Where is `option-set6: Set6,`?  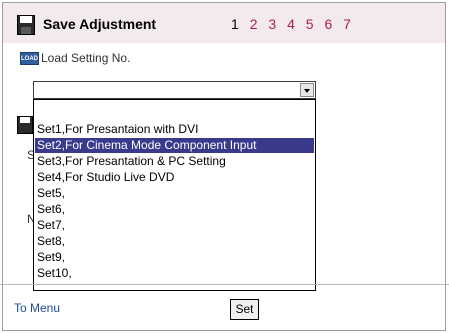
option-set6: Set6, is located at coordinates (174, 209).